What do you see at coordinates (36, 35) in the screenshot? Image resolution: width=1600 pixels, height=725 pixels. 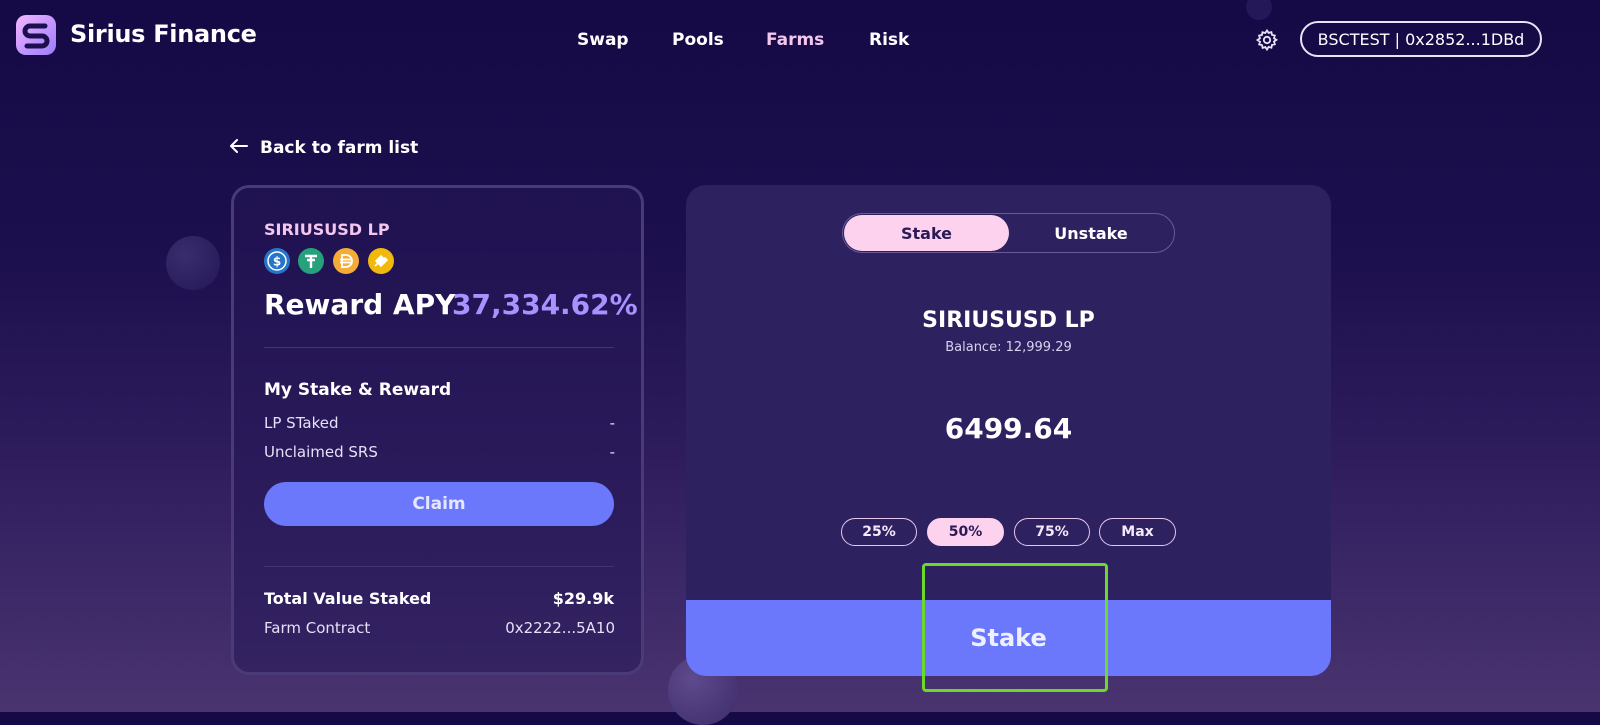 I see `logo-icon` at bounding box center [36, 35].